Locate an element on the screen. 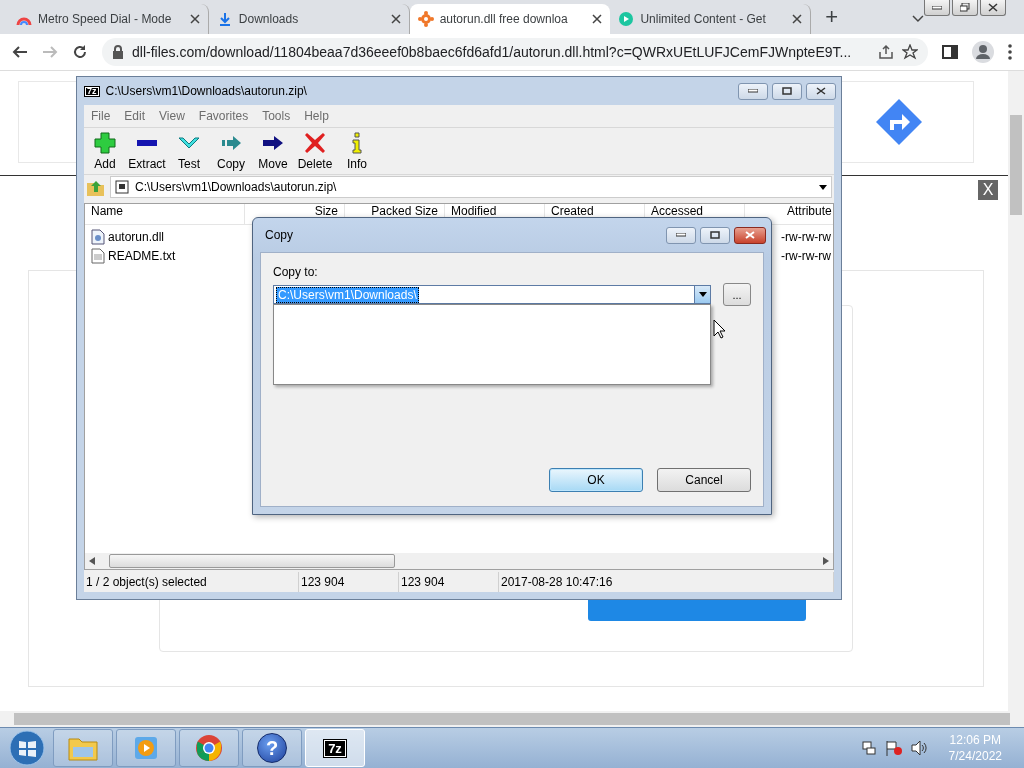 The width and height of the screenshot is (1024, 768). status-text: 2017-08-28 10:47:16 is located at coordinates (666, 582).